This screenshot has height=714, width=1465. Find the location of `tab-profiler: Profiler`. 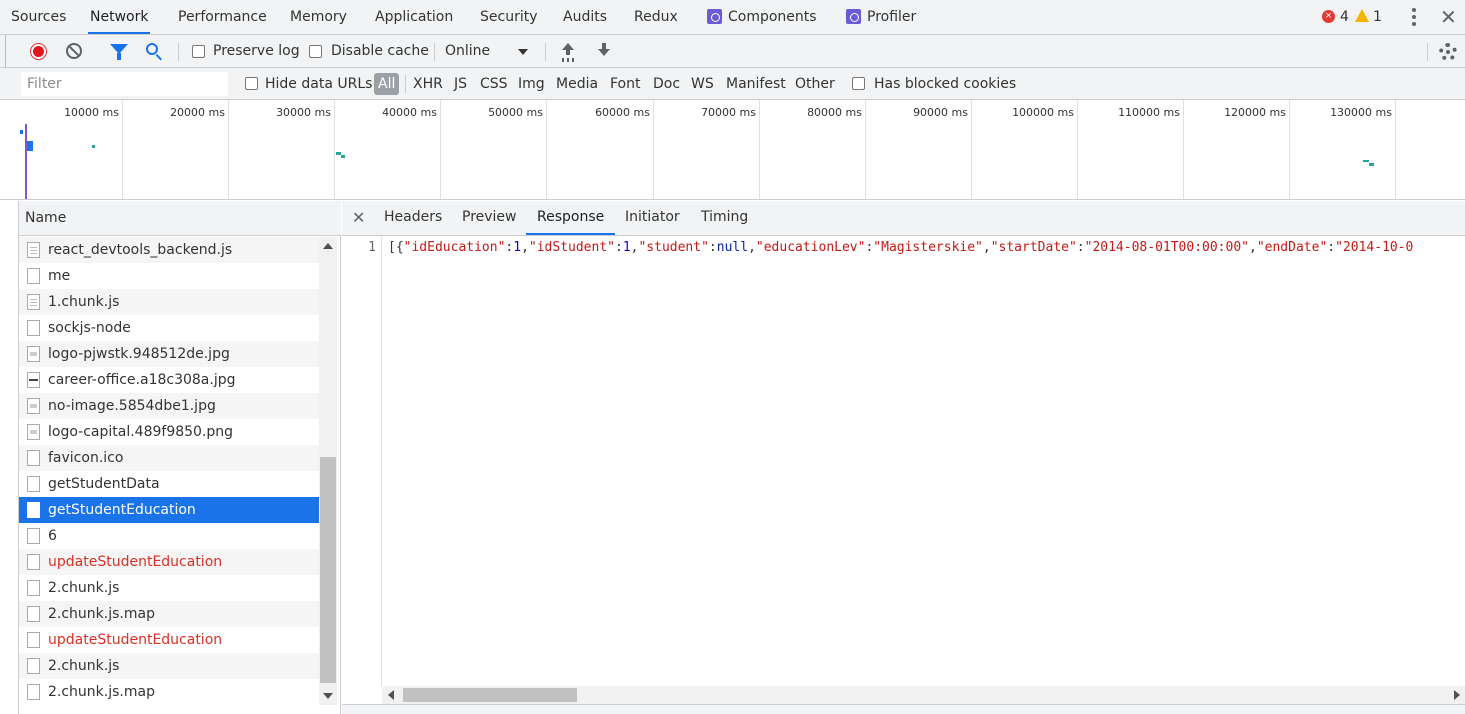

tab-profiler: Profiler is located at coordinates (881, 17).